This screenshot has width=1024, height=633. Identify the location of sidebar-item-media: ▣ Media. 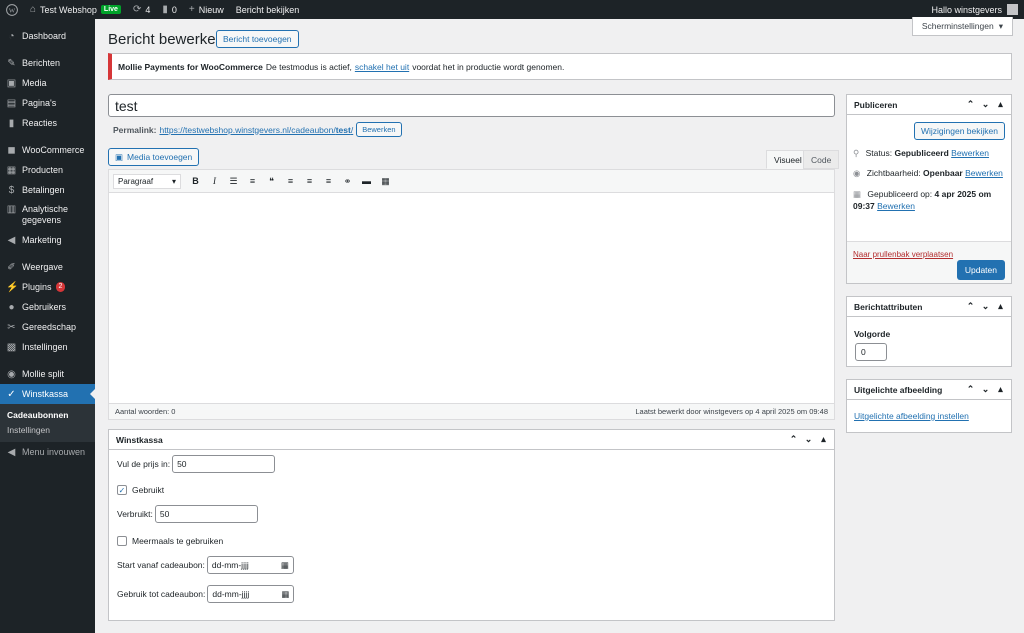
(47, 83).